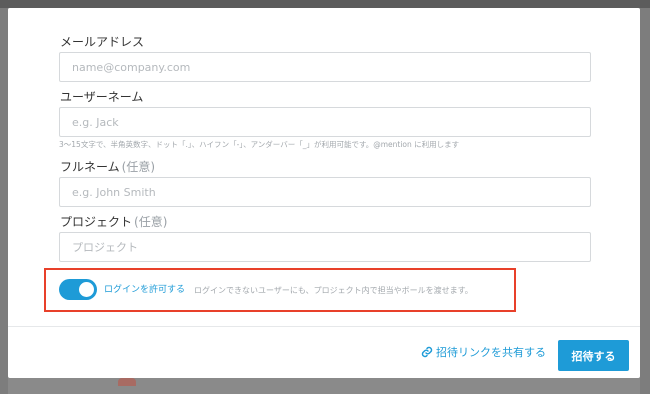 The width and height of the screenshot is (650, 394). Describe the element at coordinates (325, 67) in the screenshot. I see `email-field` at that location.